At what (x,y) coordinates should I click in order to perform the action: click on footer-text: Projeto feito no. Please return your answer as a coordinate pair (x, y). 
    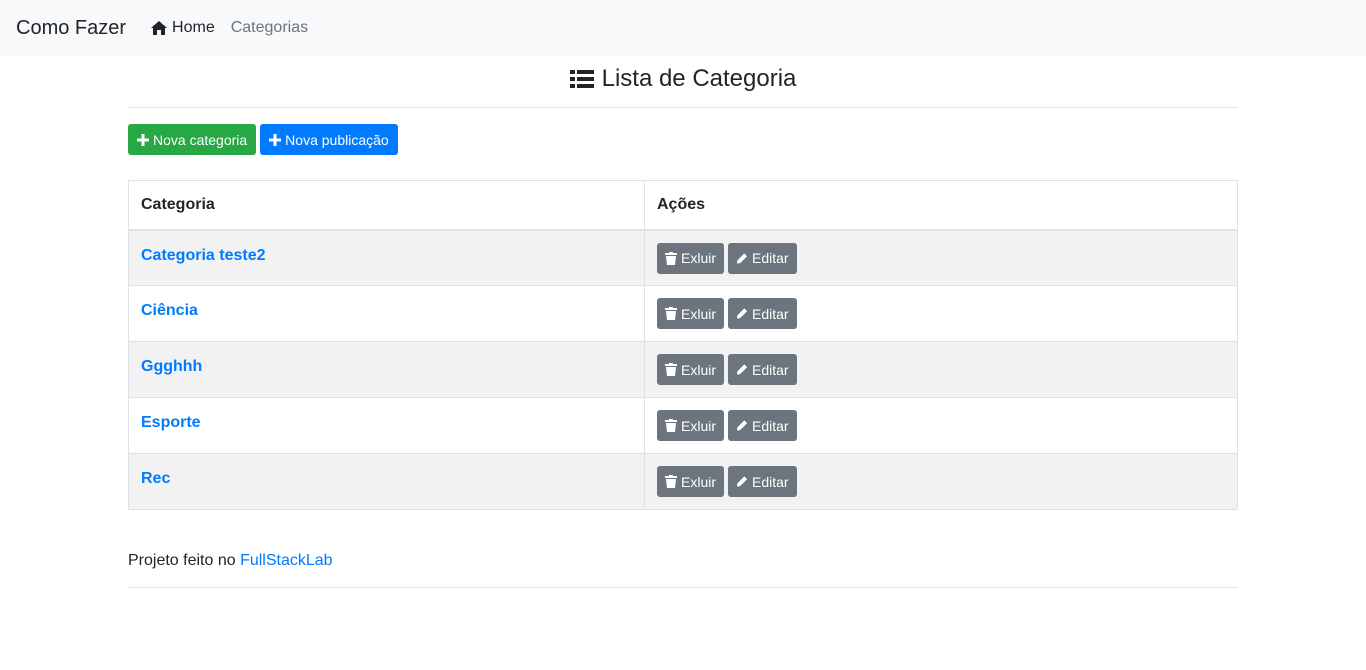
    Looking at the image, I should click on (184, 560).